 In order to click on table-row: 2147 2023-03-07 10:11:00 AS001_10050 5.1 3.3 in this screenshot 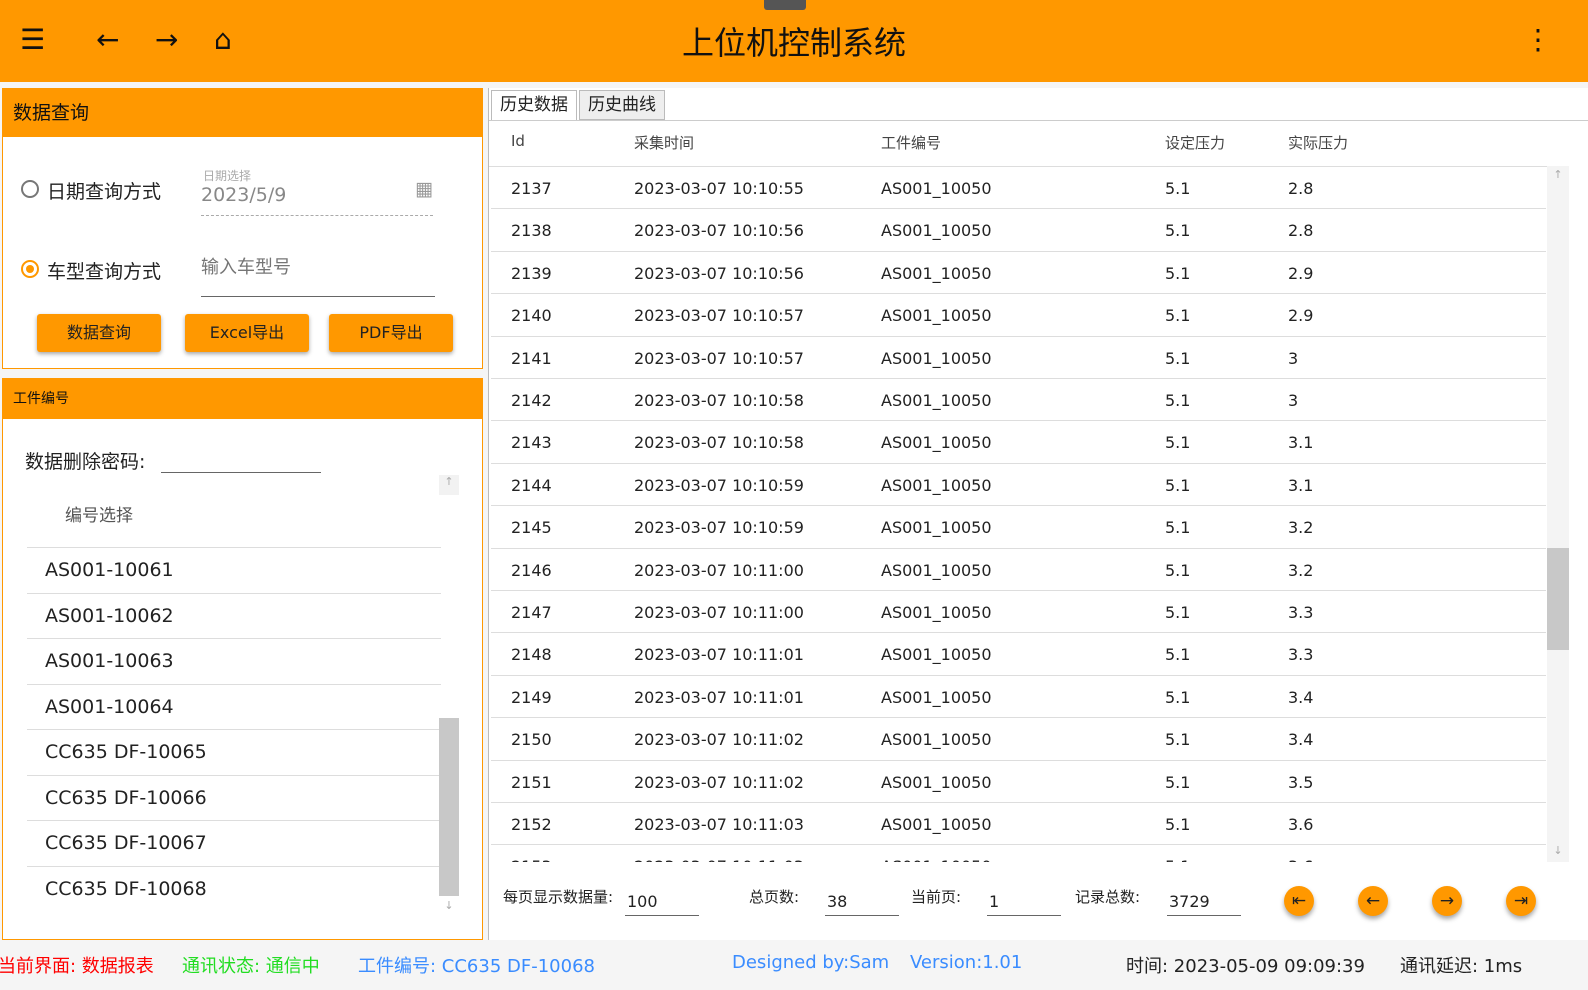, I will do `click(1018, 612)`.